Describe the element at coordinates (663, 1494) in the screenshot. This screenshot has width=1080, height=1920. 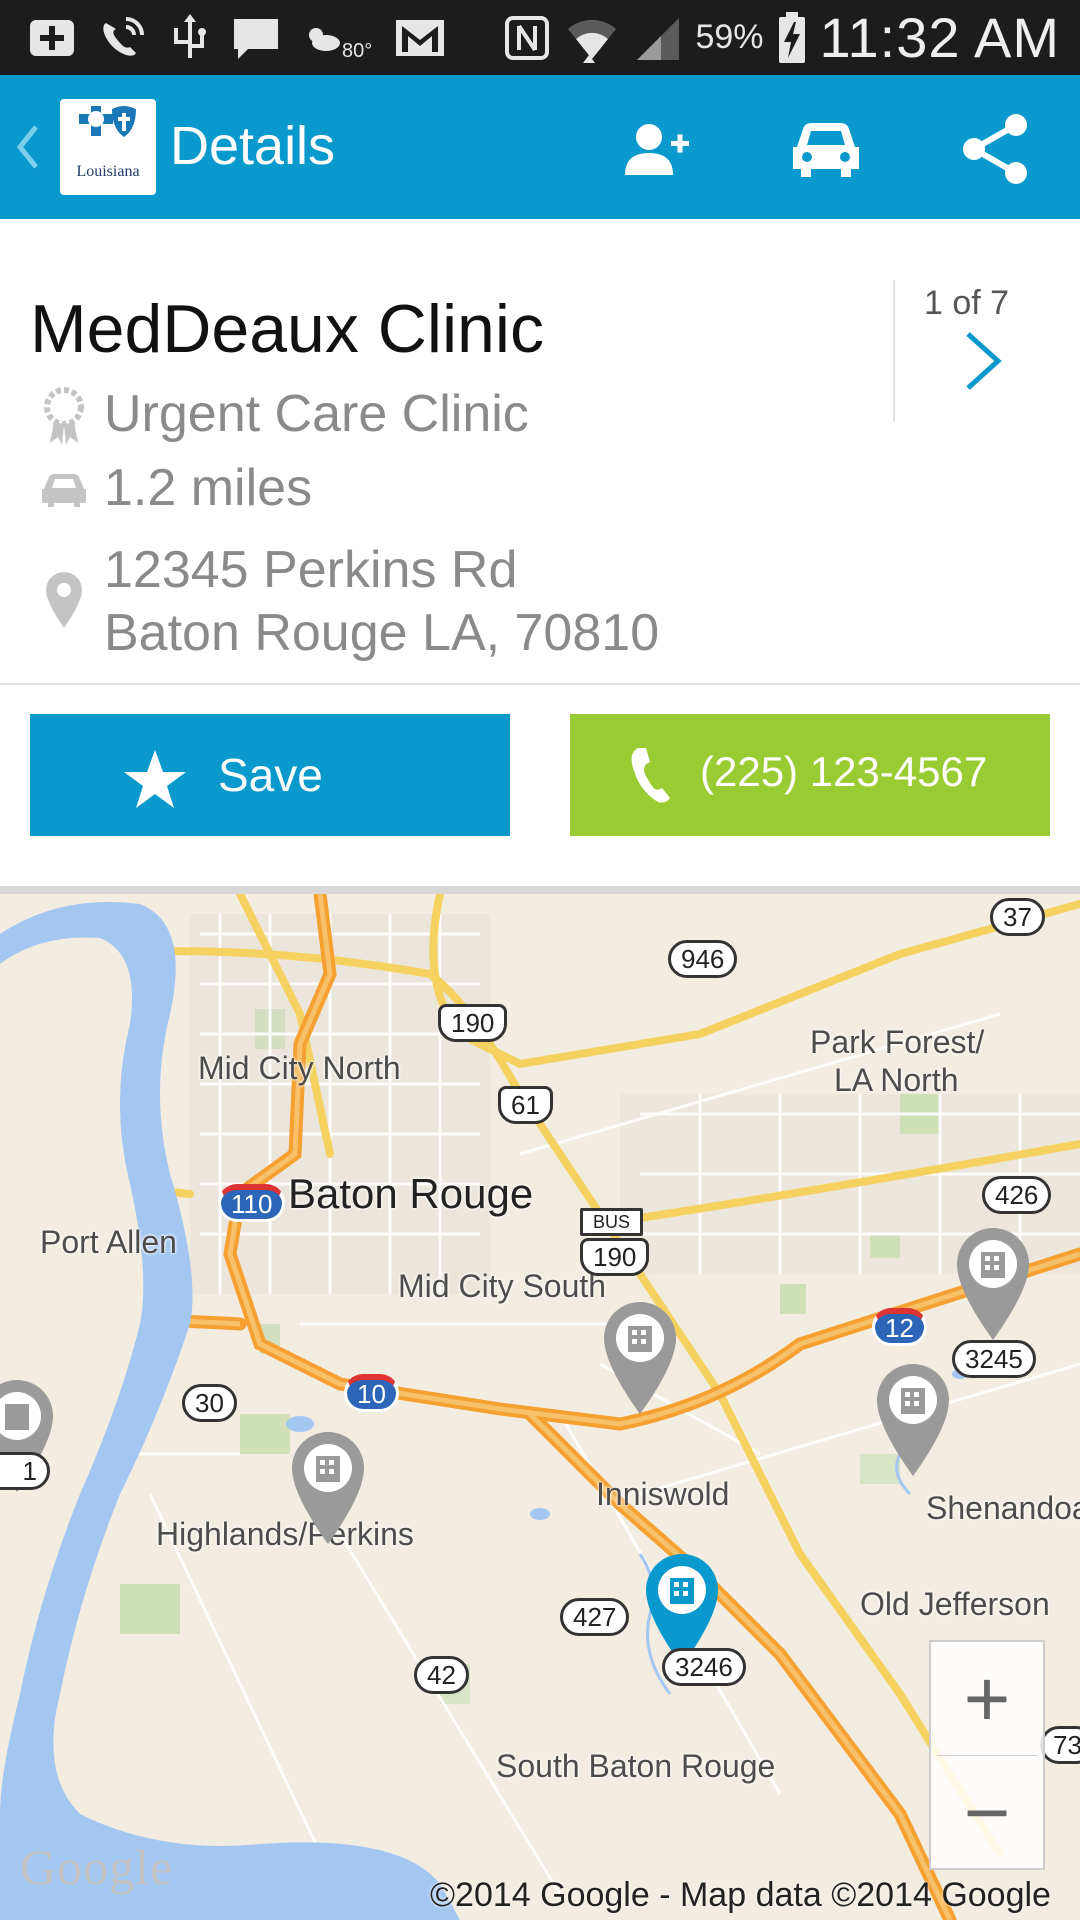
I see `map-label-inniswold: Inniswold` at that location.